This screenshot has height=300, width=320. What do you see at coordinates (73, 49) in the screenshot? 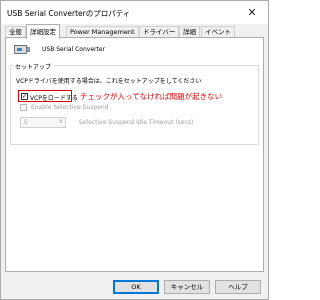
I see `device-name: USB Serial Converter` at bounding box center [73, 49].